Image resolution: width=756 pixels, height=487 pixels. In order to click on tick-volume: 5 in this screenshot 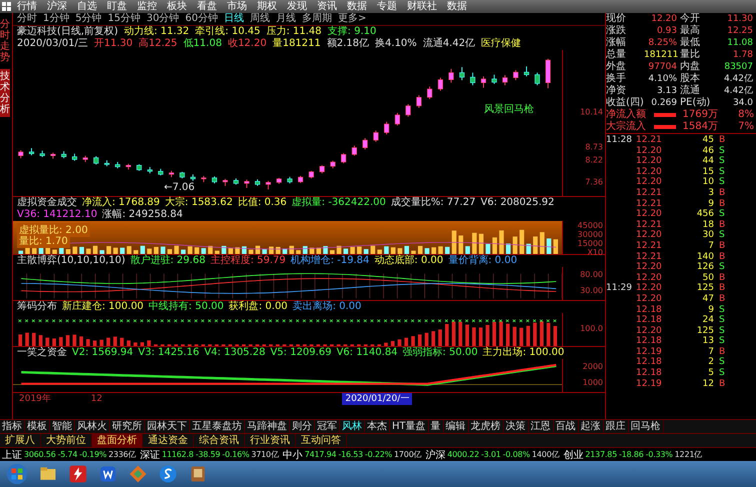, I will do `click(710, 373)`.